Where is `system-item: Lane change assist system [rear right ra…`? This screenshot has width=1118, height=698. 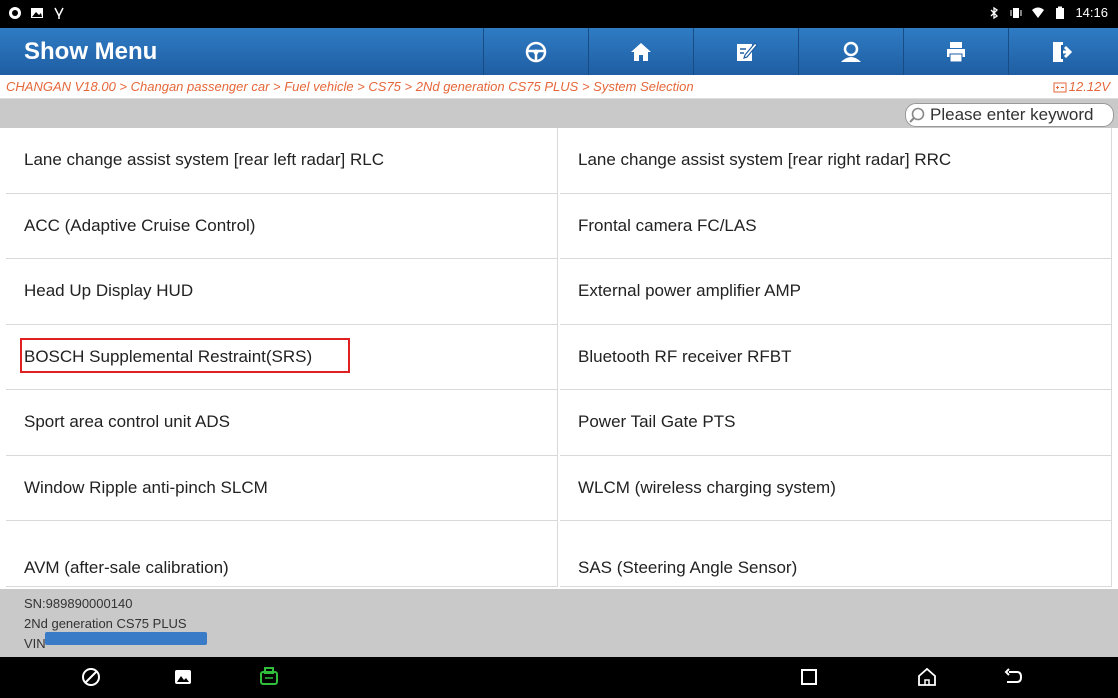 system-item: Lane change assist system [rear right ra… is located at coordinates (836, 161).